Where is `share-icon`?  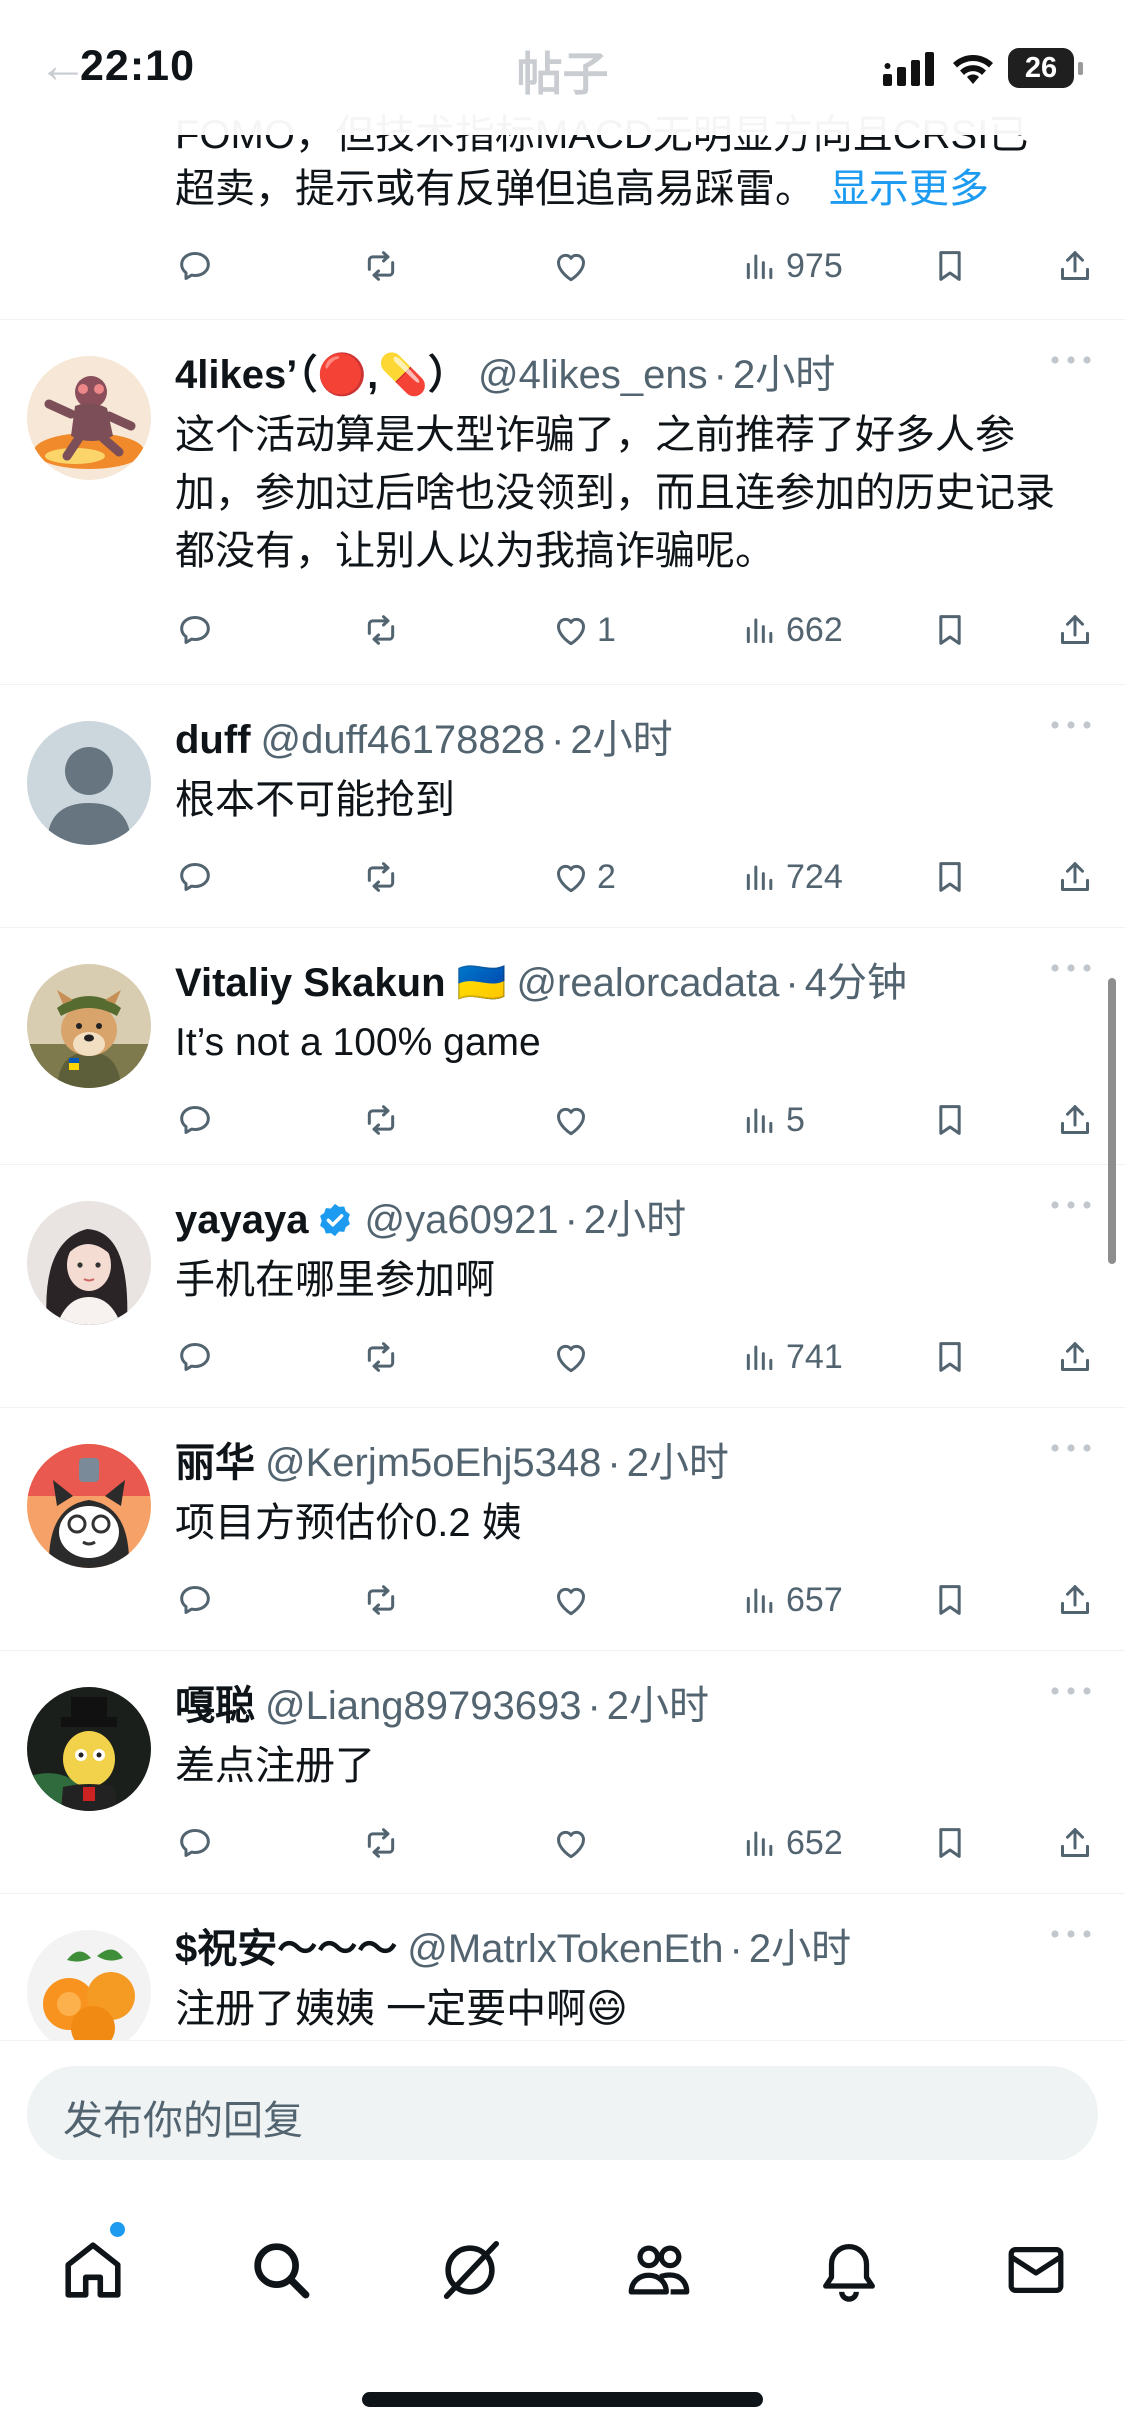 share-icon is located at coordinates (1075, 877).